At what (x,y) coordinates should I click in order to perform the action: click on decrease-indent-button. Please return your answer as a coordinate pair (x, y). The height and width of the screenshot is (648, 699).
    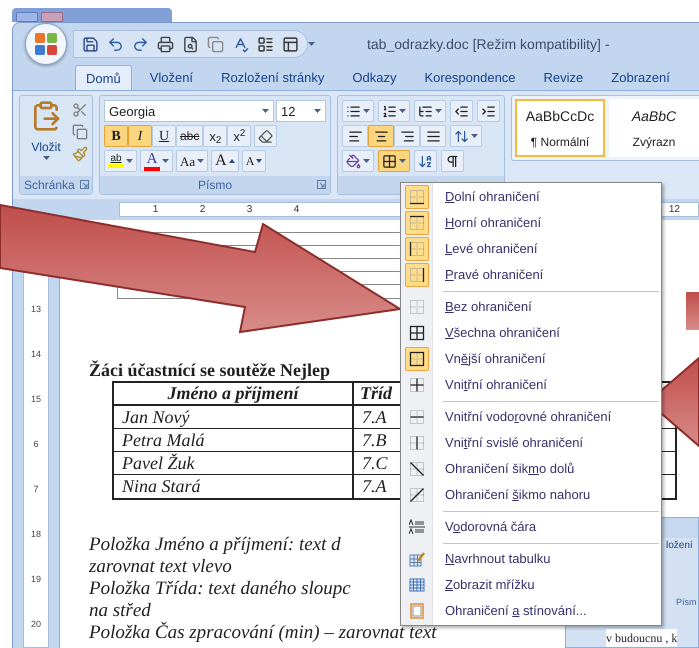
    Looking at the image, I should click on (461, 111).